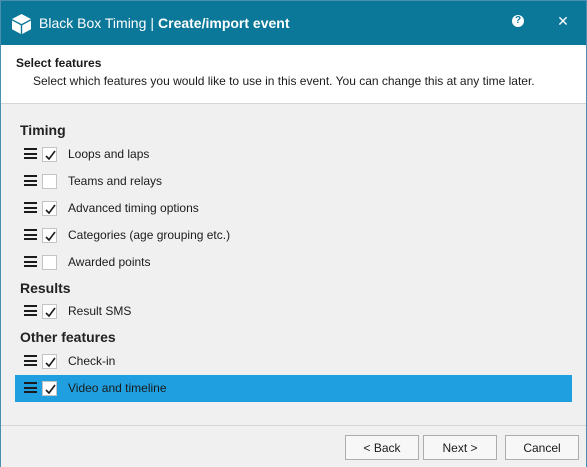  I want to click on next-button: Next >, so click(460, 447).